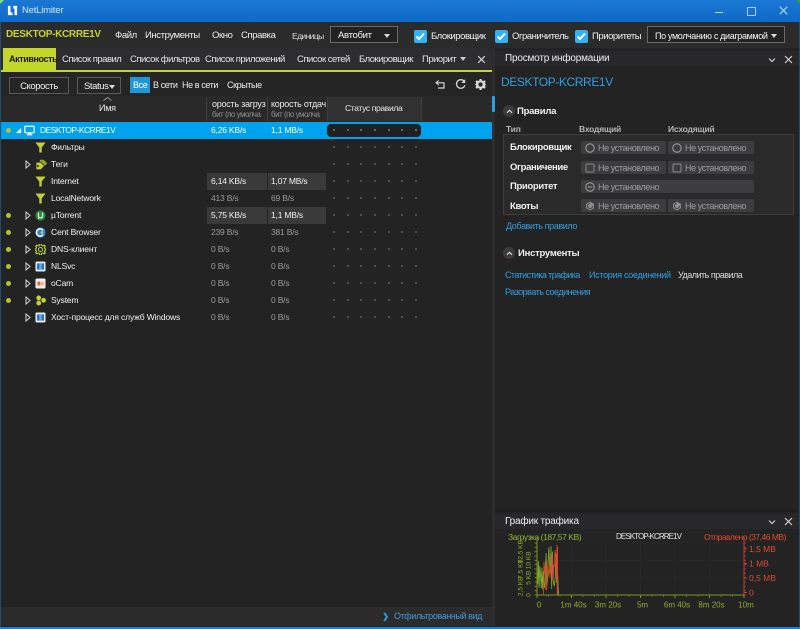 Image resolution: width=800 pixels, height=629 pixels. What do you see at coordinates (608, 605) in the screenshot?
I see `svg-text: 3m 20s` at bounding box center [608, 605].